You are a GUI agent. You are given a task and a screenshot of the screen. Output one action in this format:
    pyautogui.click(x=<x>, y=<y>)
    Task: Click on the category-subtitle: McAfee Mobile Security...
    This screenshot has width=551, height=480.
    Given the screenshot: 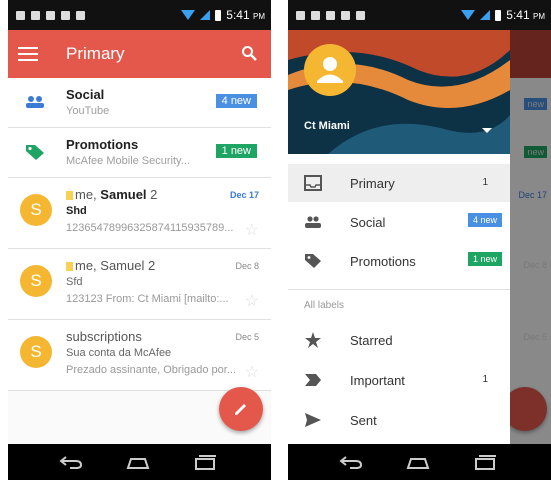 What is the action you would take?
    pyautogui.click(x=128, y=161)
    